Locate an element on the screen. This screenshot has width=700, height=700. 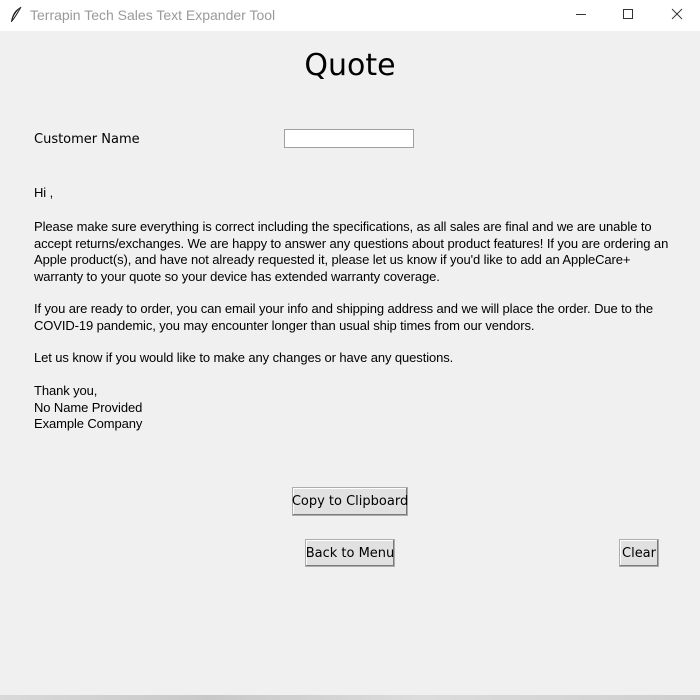
title-bar: Terrapin Tech Sales Text Expander Tool is located at coordinates (350, 15).